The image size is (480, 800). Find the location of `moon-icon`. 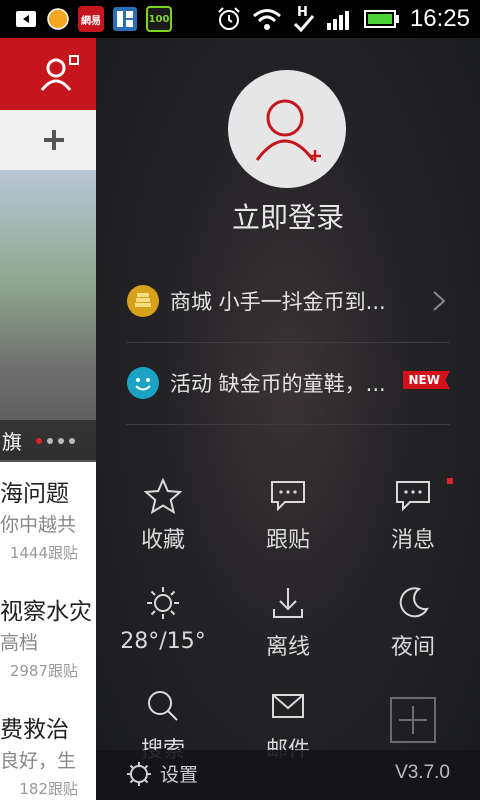

moon-icon is located at coordinates (414, 602).